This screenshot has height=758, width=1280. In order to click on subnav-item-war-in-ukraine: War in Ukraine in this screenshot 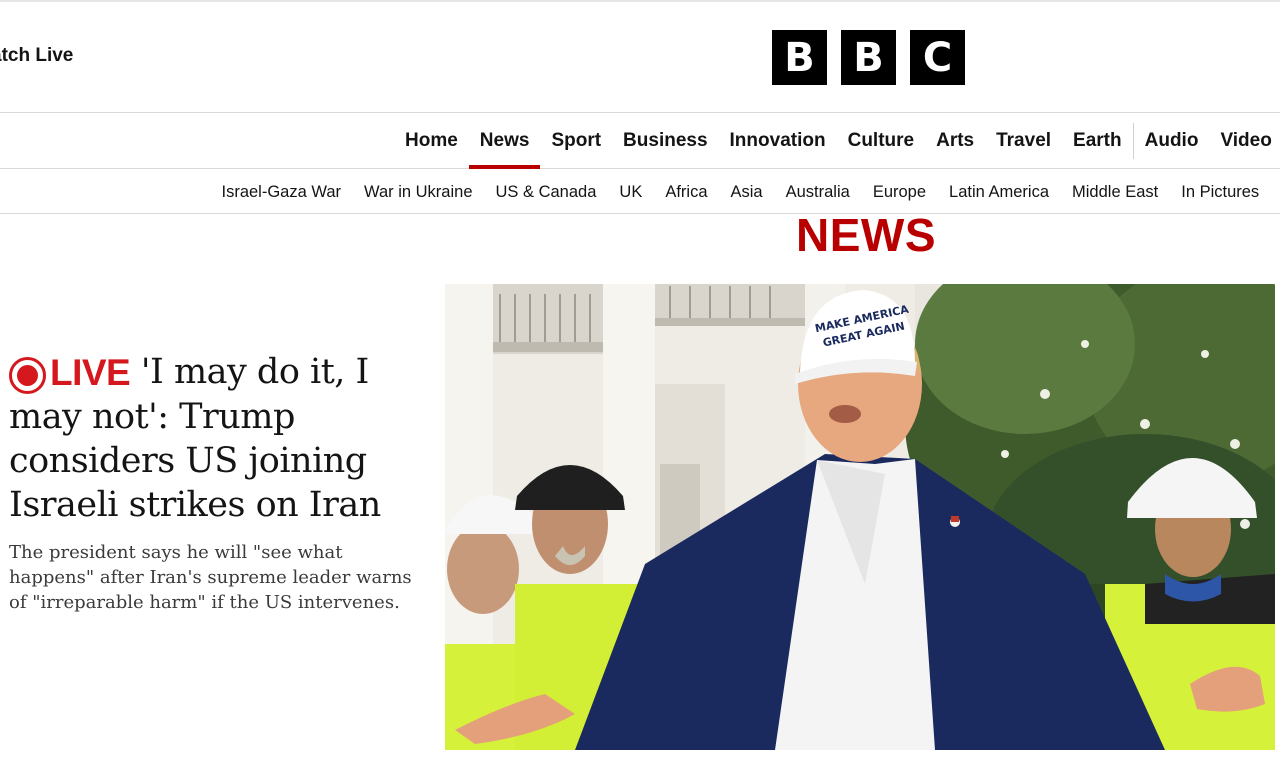, I will do `click(419, 192)`.